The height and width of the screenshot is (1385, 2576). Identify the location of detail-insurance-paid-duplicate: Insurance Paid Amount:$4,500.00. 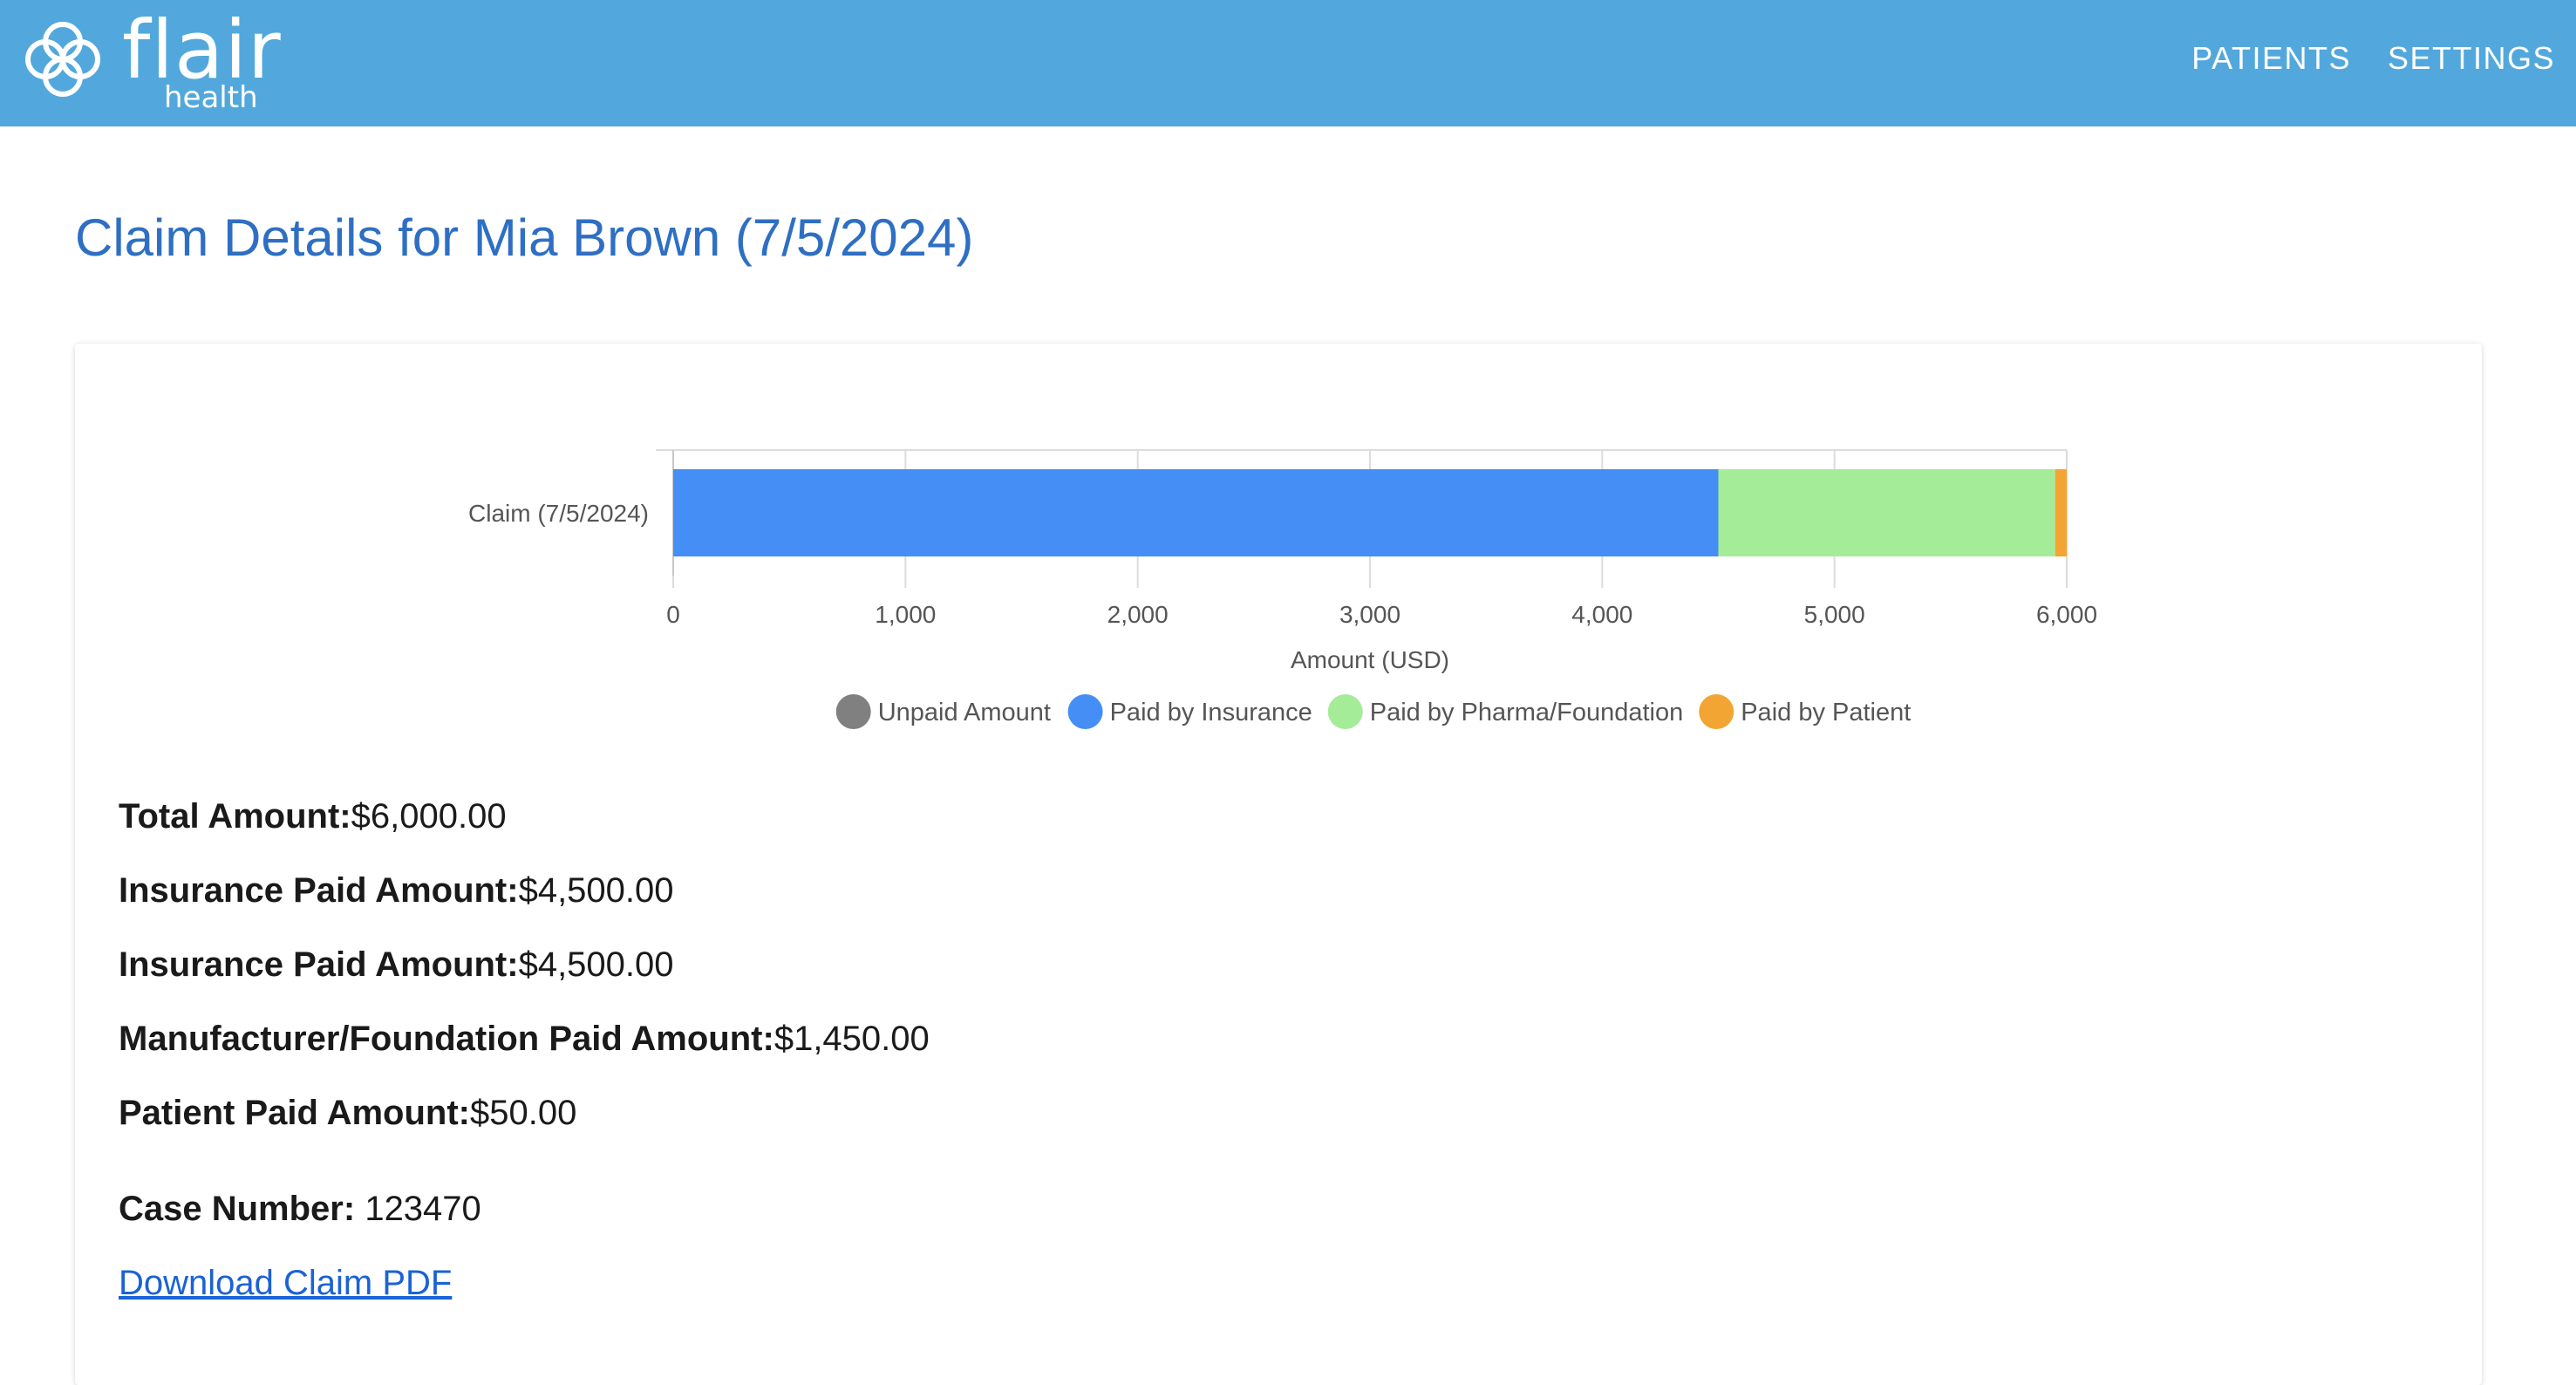
(397, 965).